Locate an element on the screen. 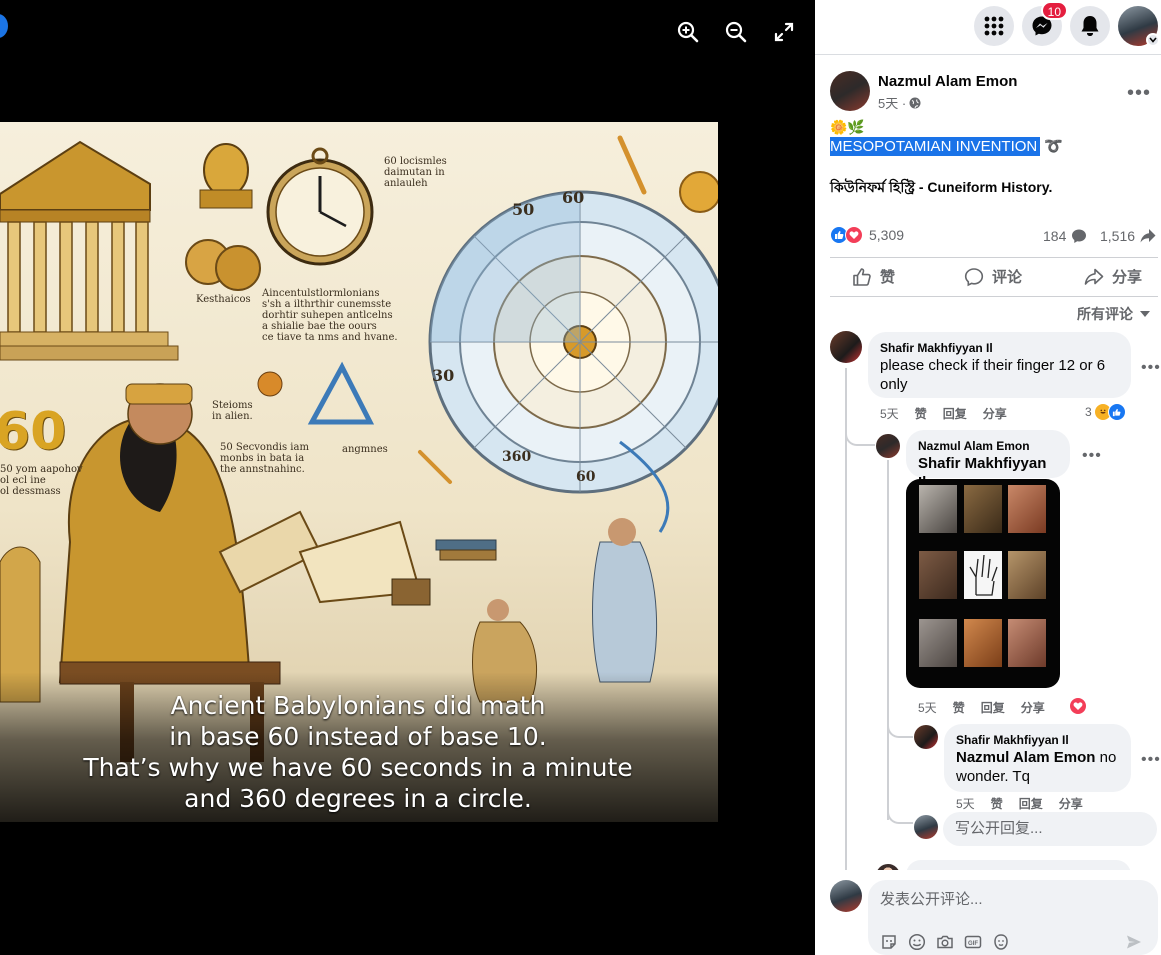 Image resolution: width=1161 pixels, height=955 pixels. top-bar: 10 is located at coordinates (988, 27).